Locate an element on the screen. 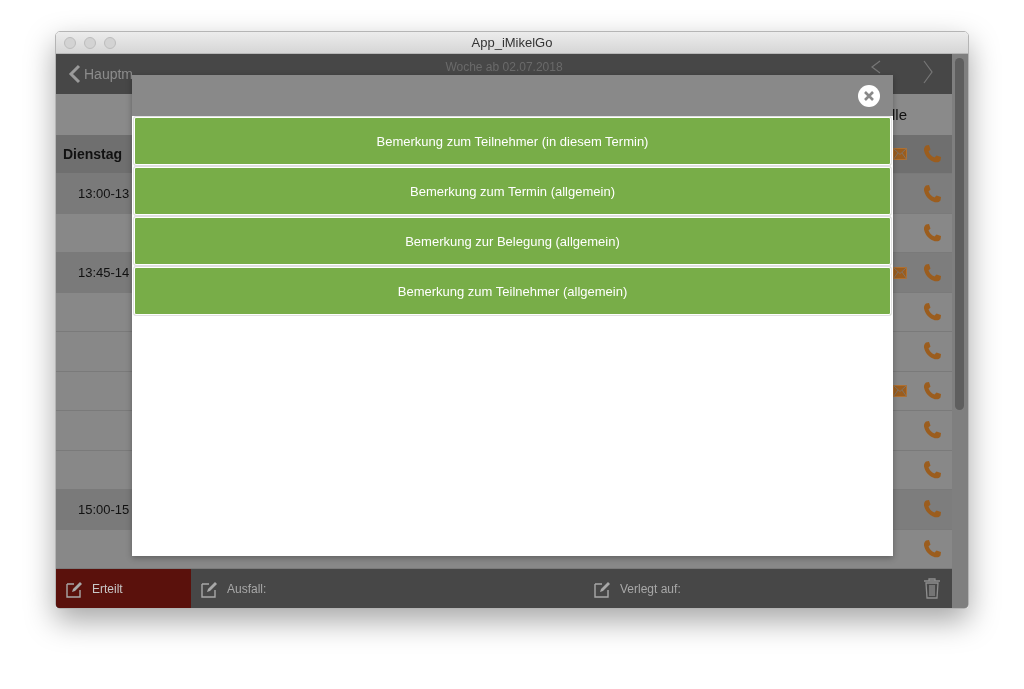  close-button is located at coordinates (869, 95).